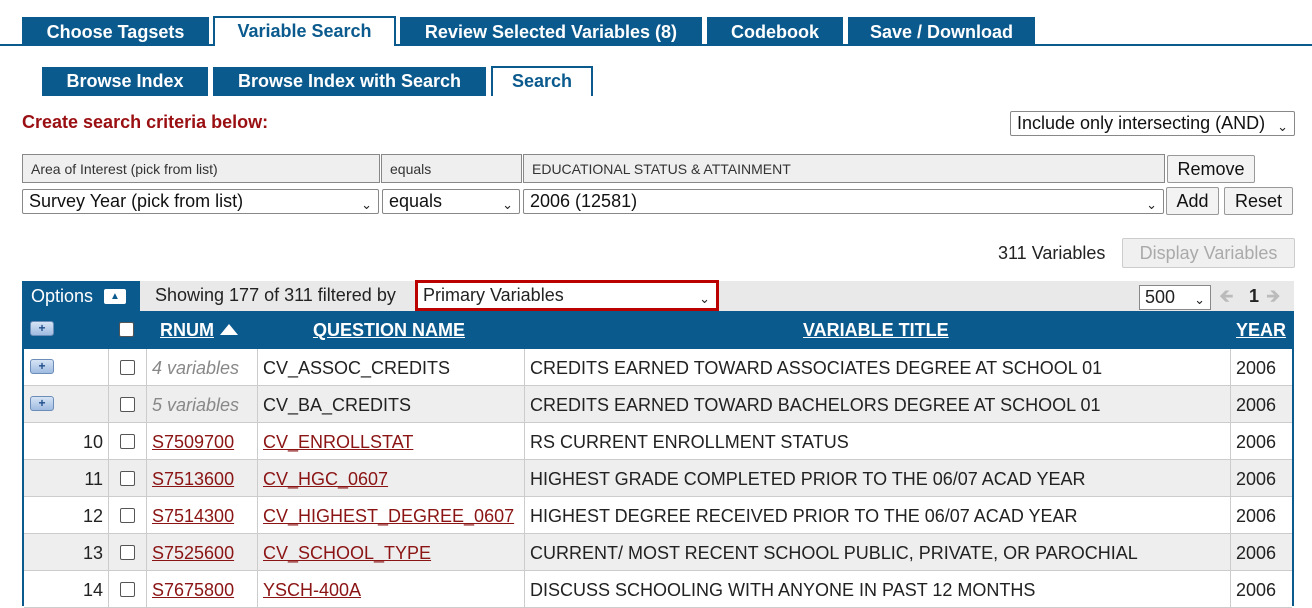 The image size is (1312, 608). What do you see at coordinates (1160, 297) in the screenshot?
I see `page-size-value: 500` at bounding box center [1160, 297].